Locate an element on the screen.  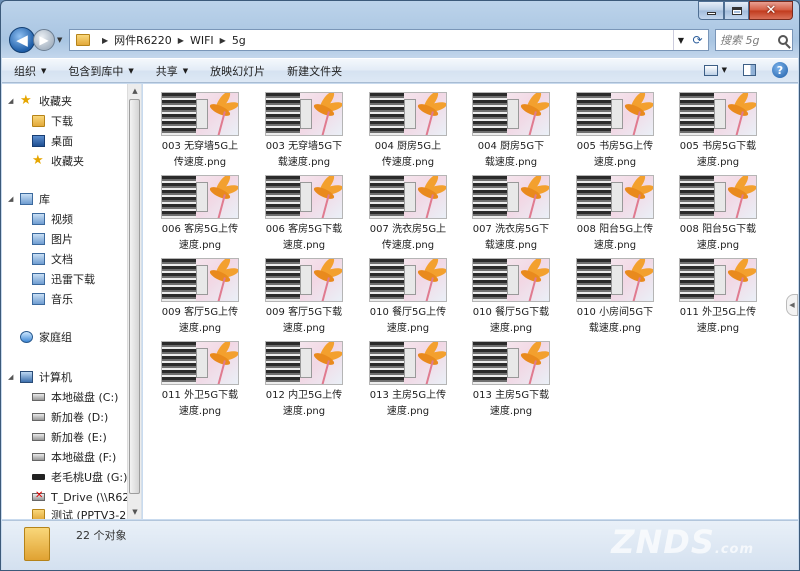
nav-drive-g: 老毛桃U盘 (G:) is located at coordinates (79, 477).